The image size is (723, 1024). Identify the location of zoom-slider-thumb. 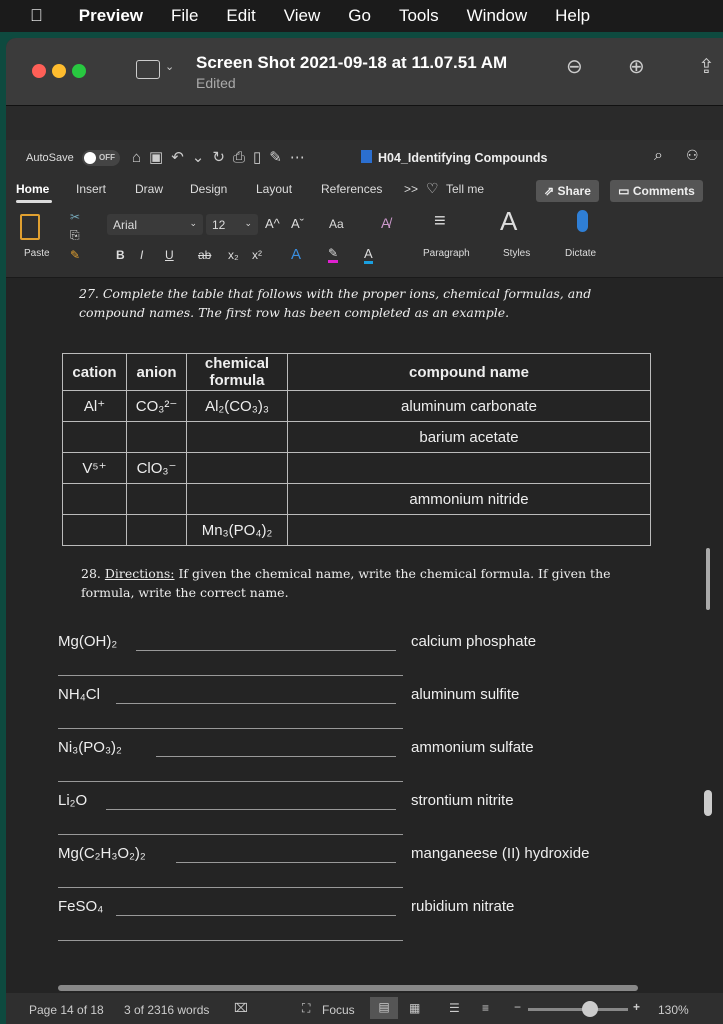
(590, 1009).